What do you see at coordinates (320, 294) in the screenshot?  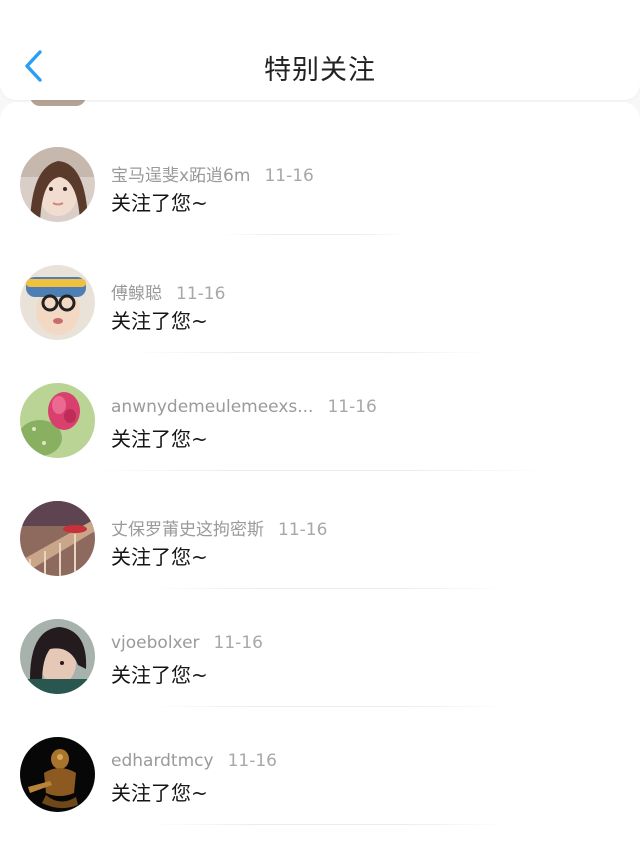 I see `list-item: 傅鳈聪 11-16 关注了您~` at bounding box center [320, 294].